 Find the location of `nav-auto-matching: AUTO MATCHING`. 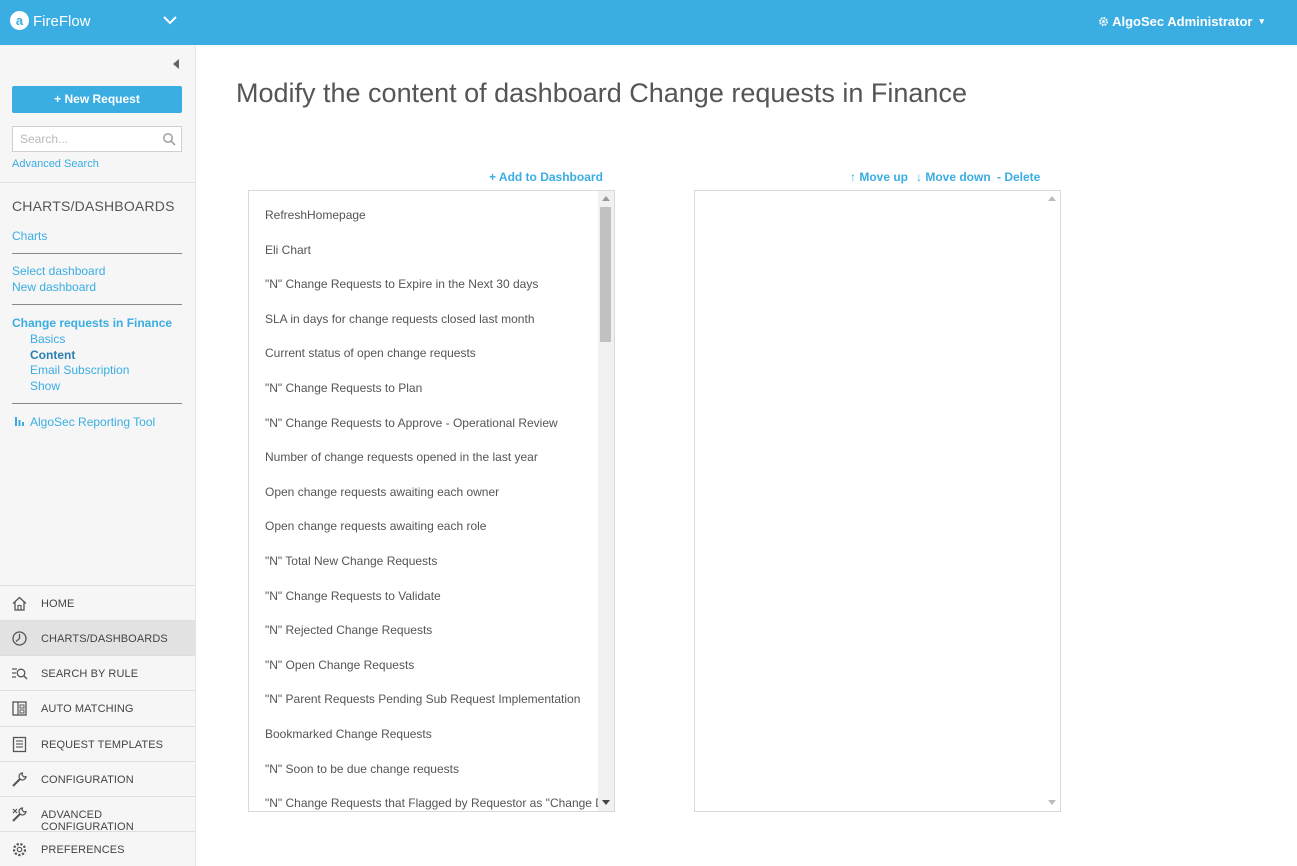

nav-auto-matching: AUTO MATCHING is located at coordinates (97, 707).